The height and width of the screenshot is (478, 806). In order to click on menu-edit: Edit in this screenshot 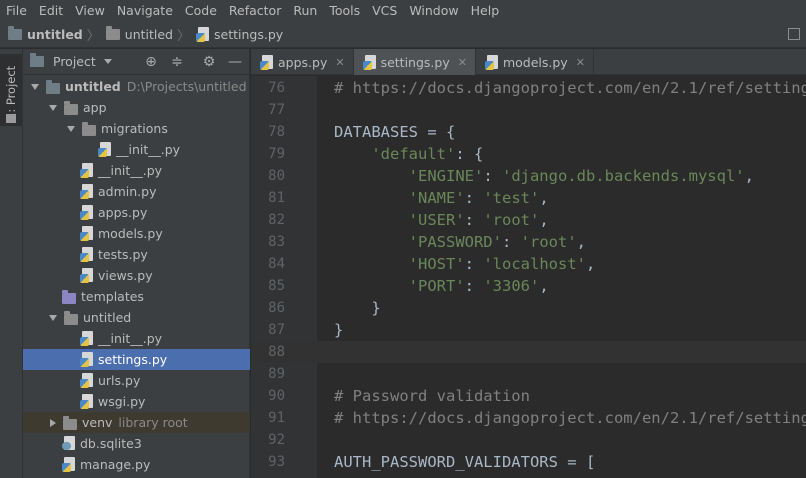, I will do `click(51, 11)`.